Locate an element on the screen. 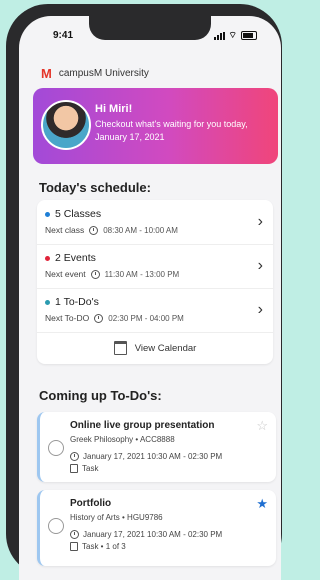 This screenshot has height=580, width=320. todo-title: Portfolio is located at coordinates (91, 503).